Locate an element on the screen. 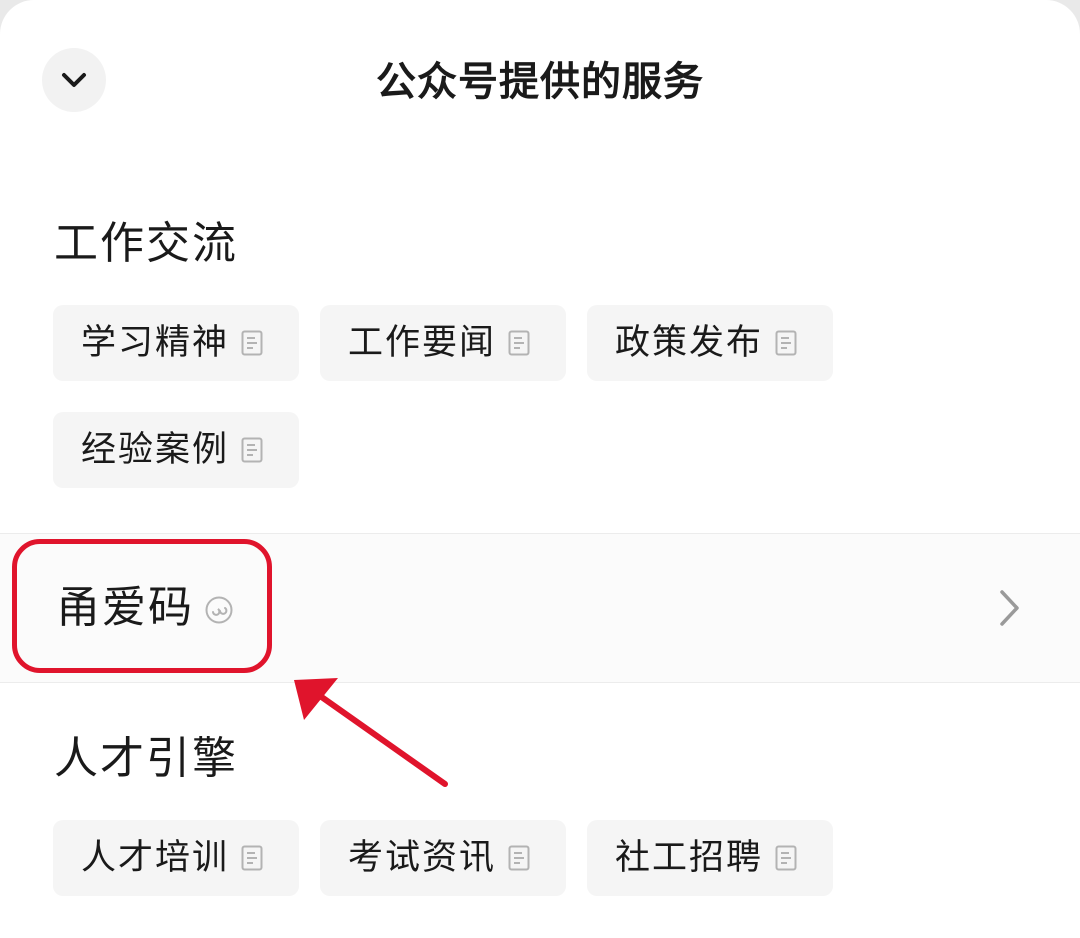  chip-study-spirit: 学习精神 is located at coordinates (176, 343).